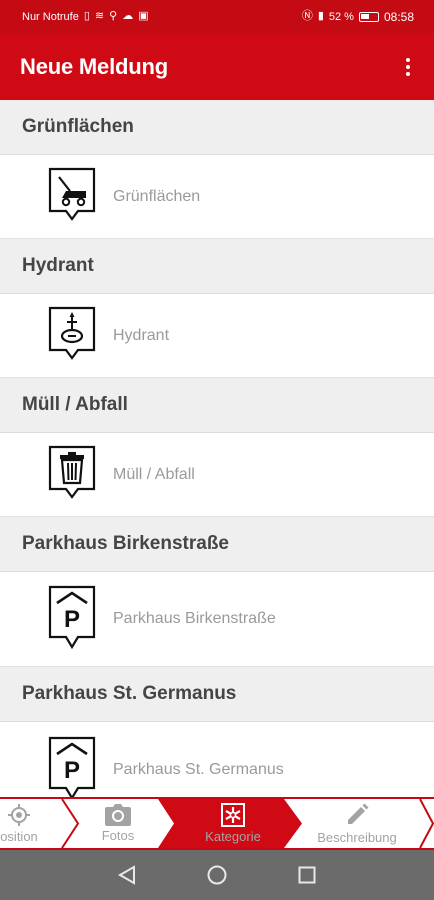 The width and height of the screenshot is (434, 900). I want to click on category-item-hydrant: Hydrant, so click(217, 336).